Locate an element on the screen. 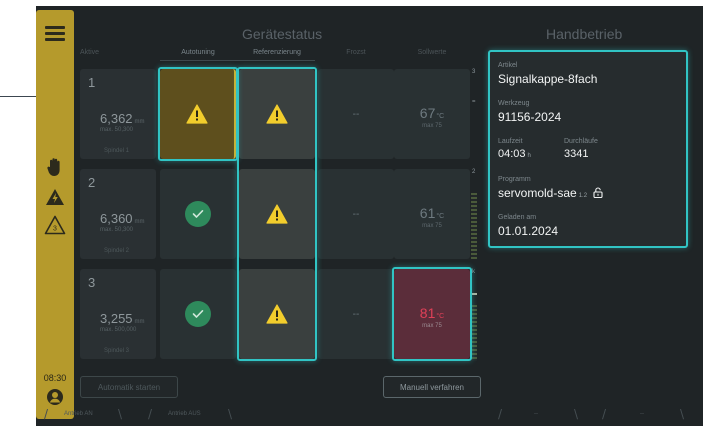  hand-icon is located at coordinates (55, 167).